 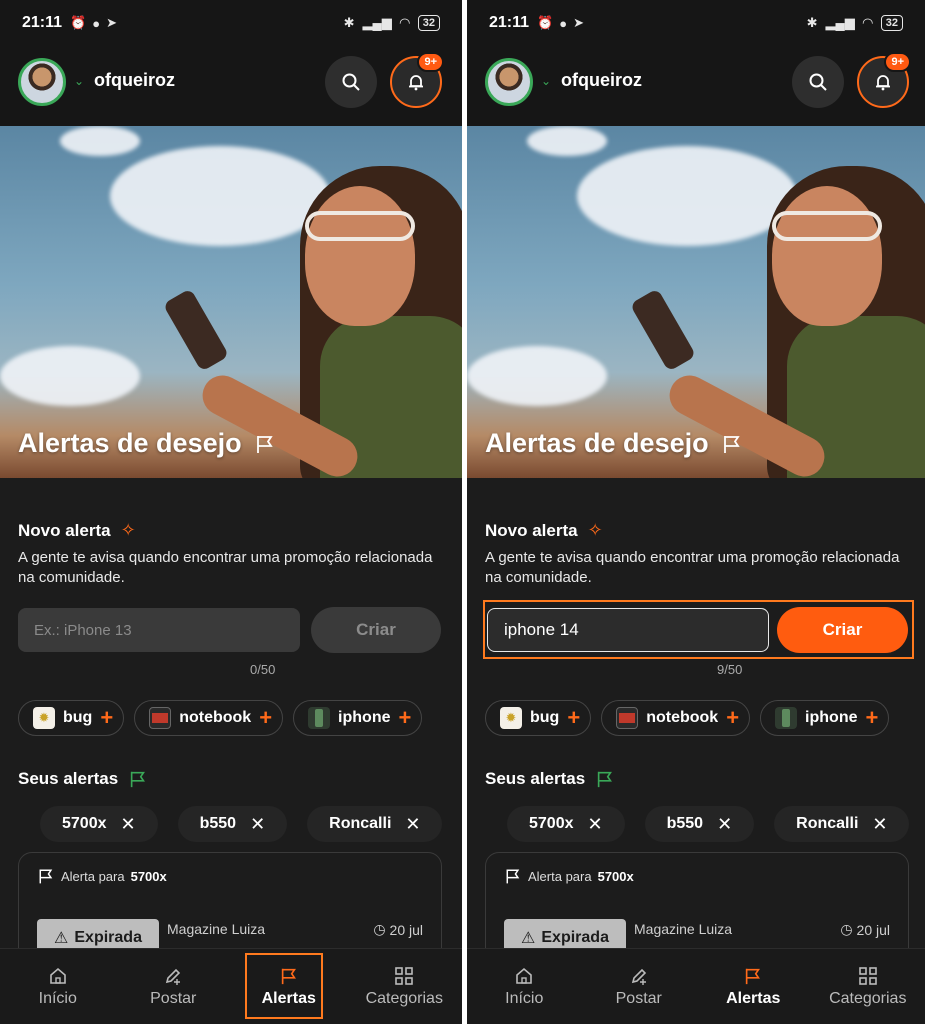 I want to click on chip-label: iphone, so click(x=364, y=717).